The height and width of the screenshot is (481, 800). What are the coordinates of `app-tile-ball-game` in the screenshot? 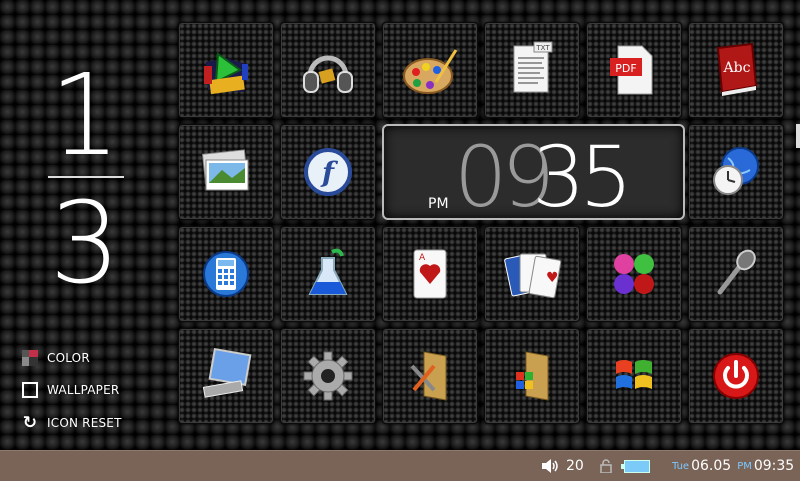 It's located at (634, 274).